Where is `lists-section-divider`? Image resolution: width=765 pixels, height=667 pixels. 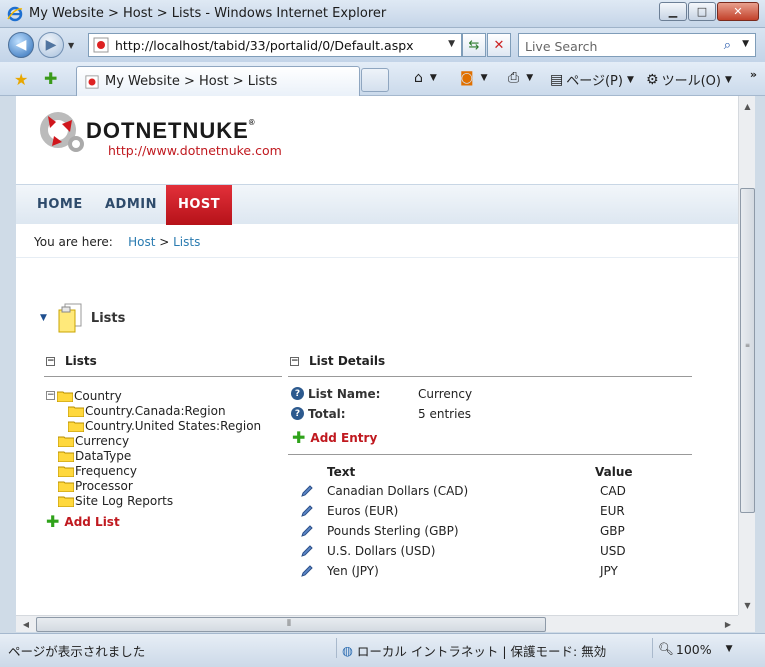 lists-section-divider is located at coordinates (163, 376).